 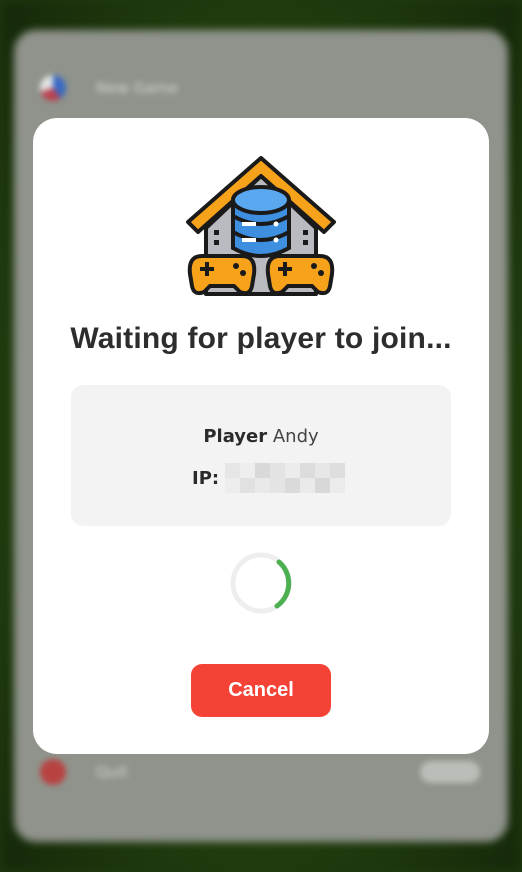 I want to click on blurred-toggle, so click(x=450, y=772).